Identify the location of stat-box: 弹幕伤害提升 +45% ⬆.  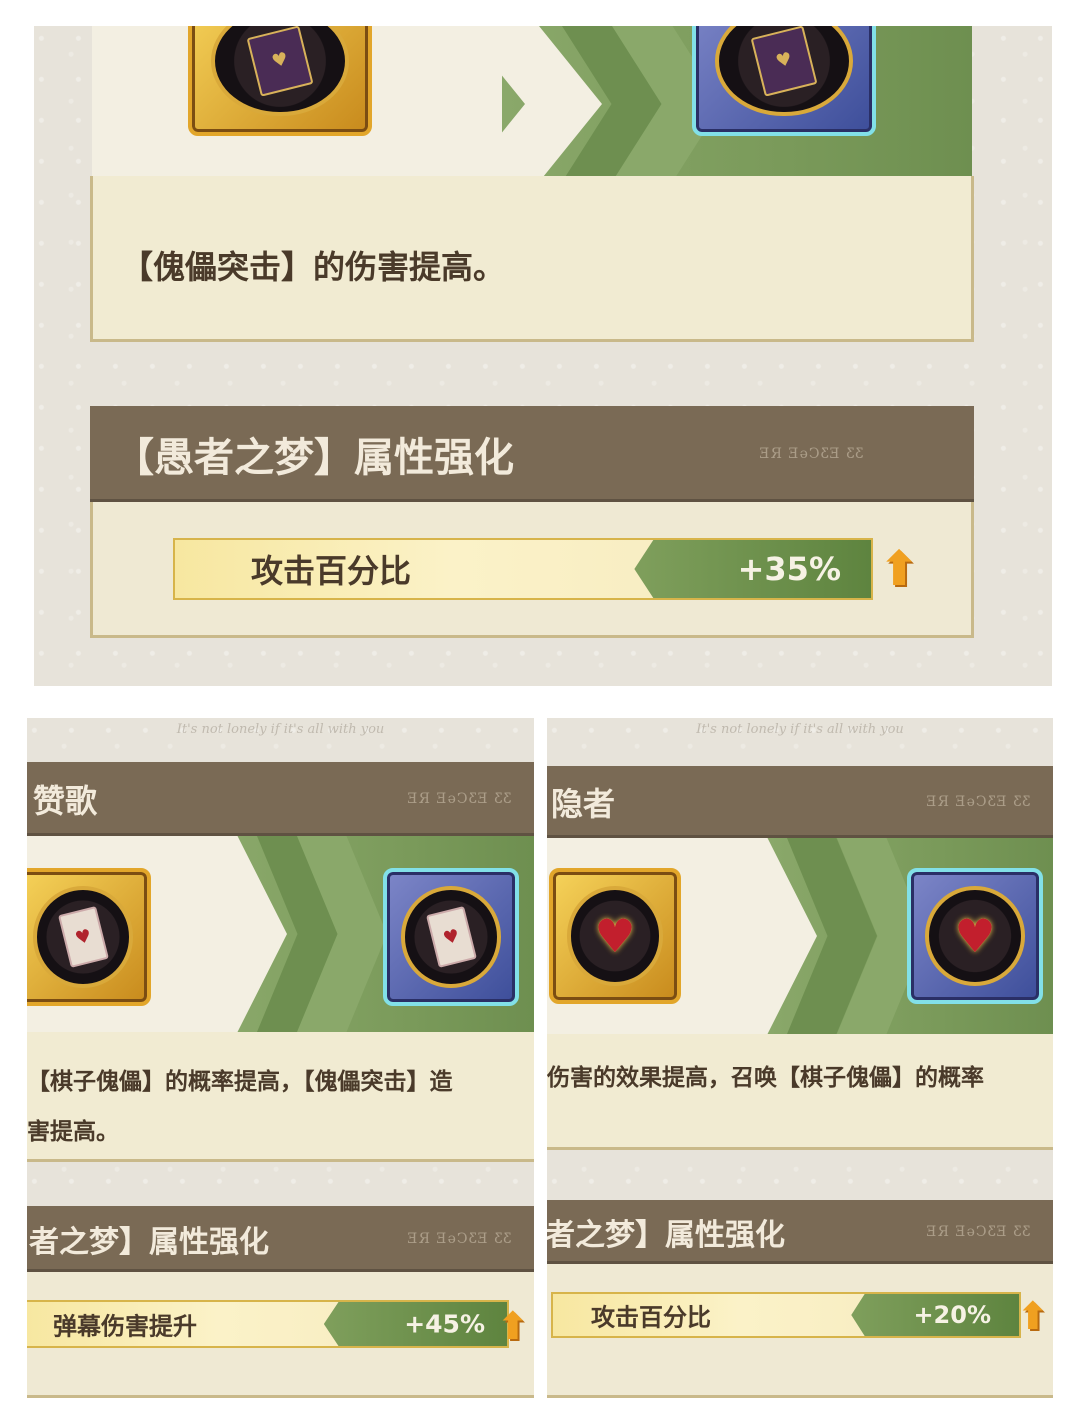
(280, 1335).